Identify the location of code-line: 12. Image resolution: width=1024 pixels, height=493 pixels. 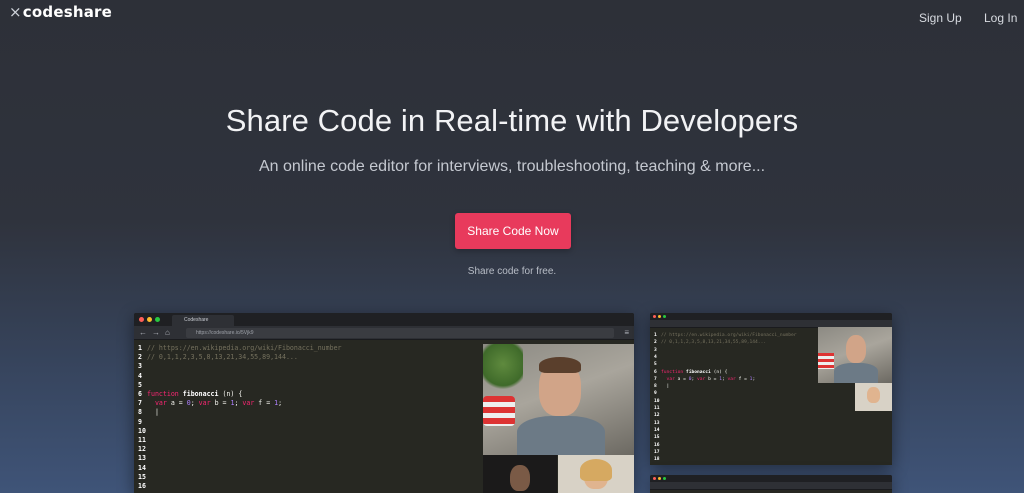
(142, 449).